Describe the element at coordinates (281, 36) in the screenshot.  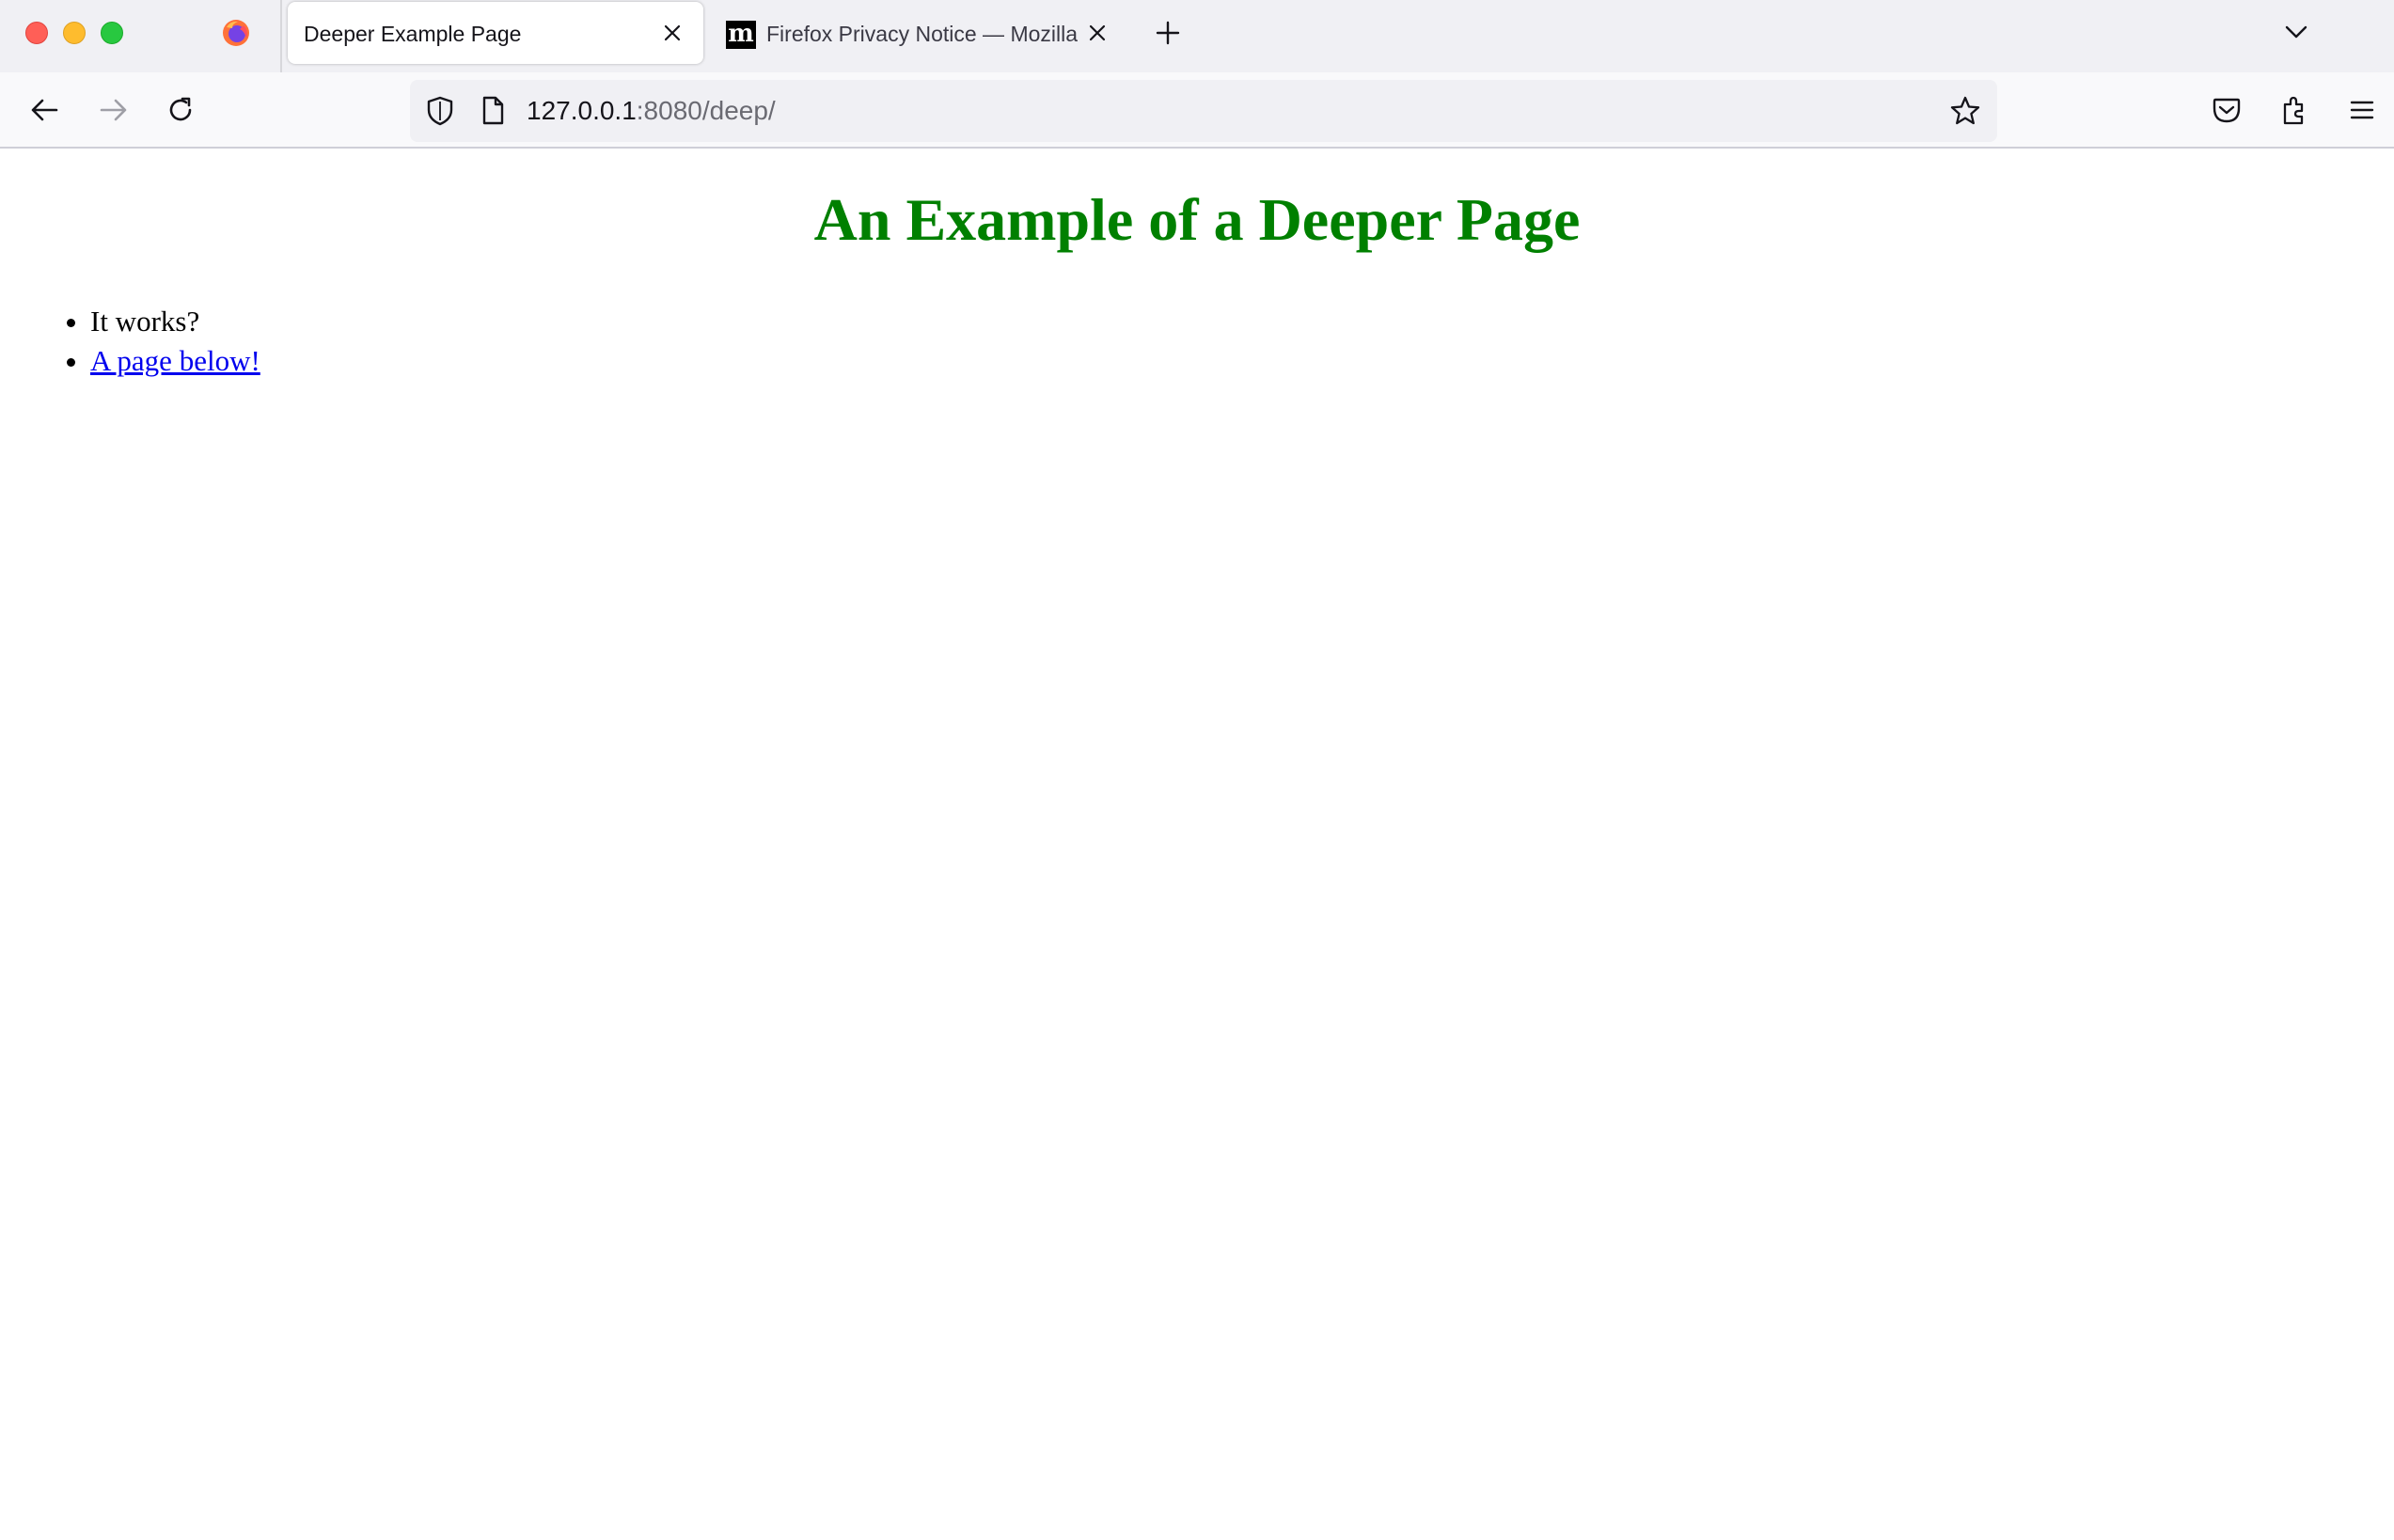
I see `tab-separator` at that location.